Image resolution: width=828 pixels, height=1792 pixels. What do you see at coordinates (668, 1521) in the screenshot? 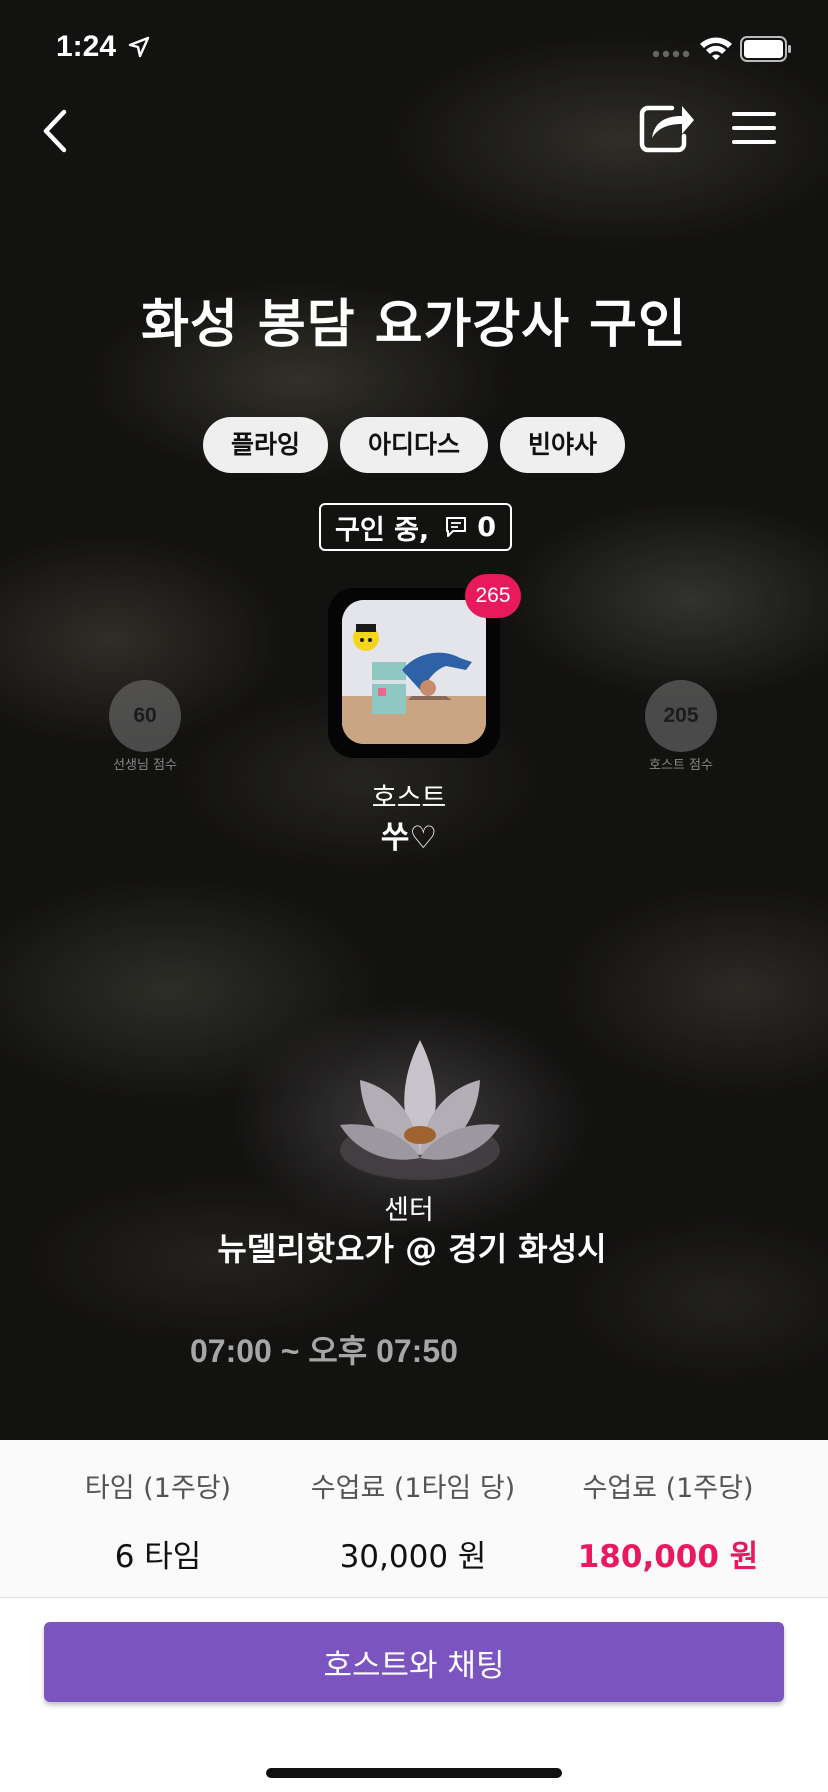
I see `fee-per-week: 수업료 (1주당) 180,000 원` at bounding box center [668, 1521].